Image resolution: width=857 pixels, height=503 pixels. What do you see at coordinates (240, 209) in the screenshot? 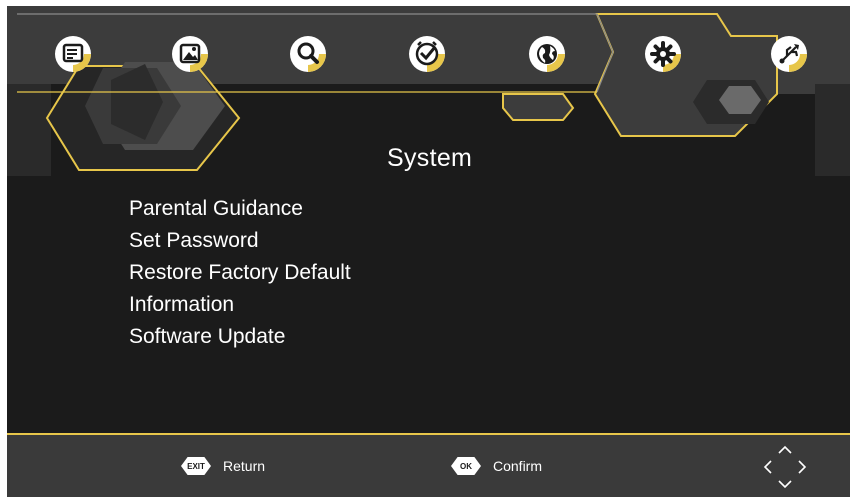
I see `menu-item-parental-guidance: Parental Guidance` at bounding box center [240, 209].